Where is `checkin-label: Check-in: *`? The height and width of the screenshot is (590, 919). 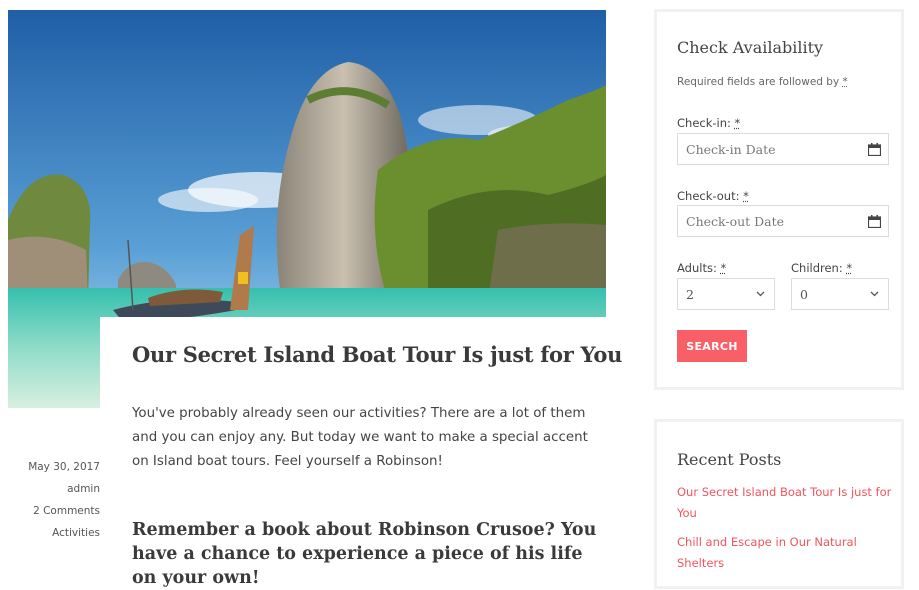
checkin-label: Check-in: * is located at coordinates (708, 123).